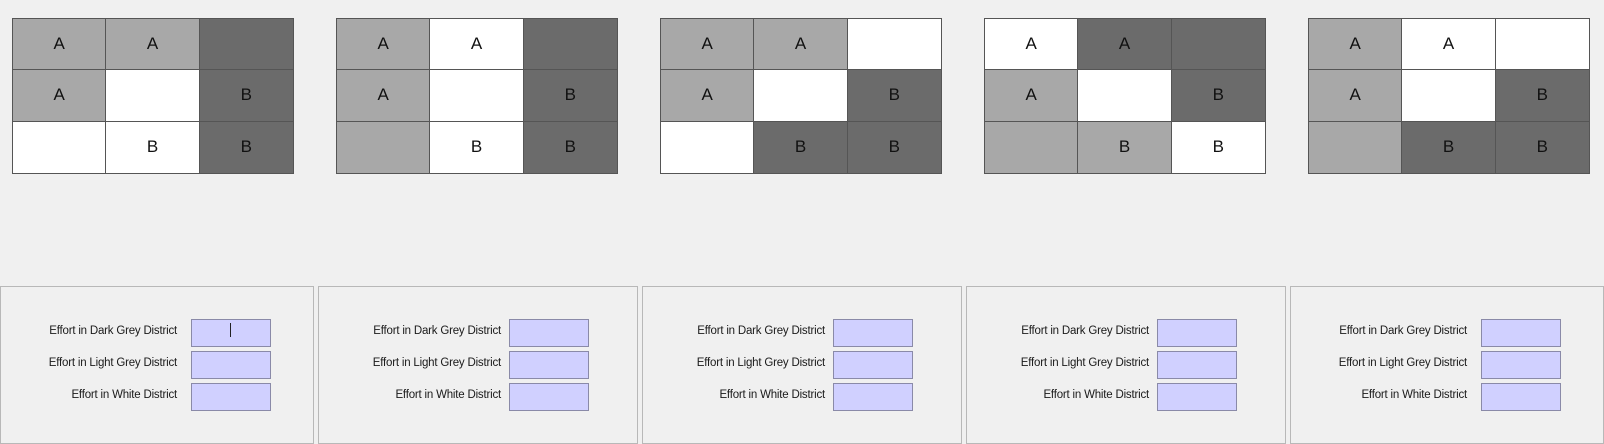 The width and height of the screenshot is (1604, 444). I want to click on district-map-4: AAABBB, so click(1125, 96).